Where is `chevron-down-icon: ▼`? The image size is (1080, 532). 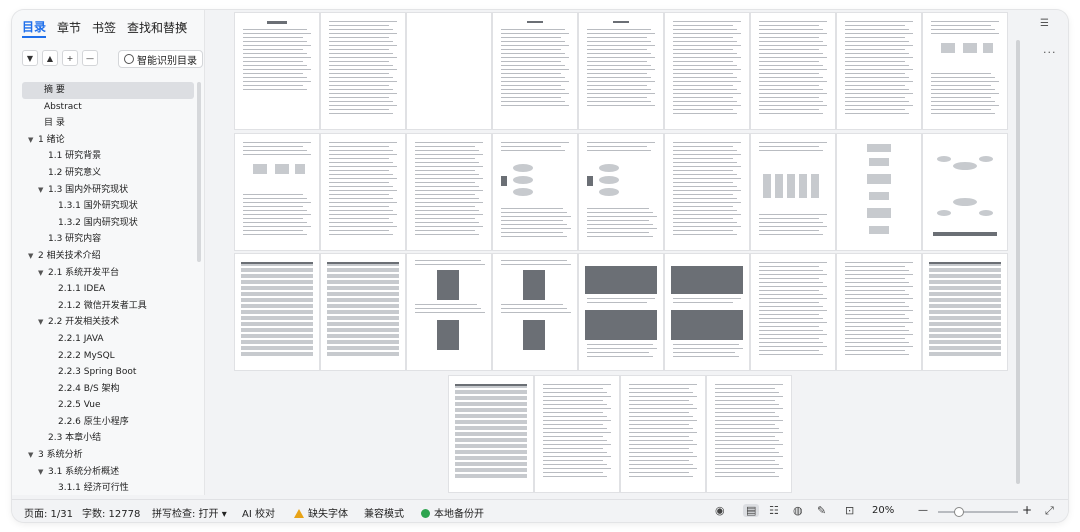
chevron-down-icon: ▼ is located at coordinates (30, 58).